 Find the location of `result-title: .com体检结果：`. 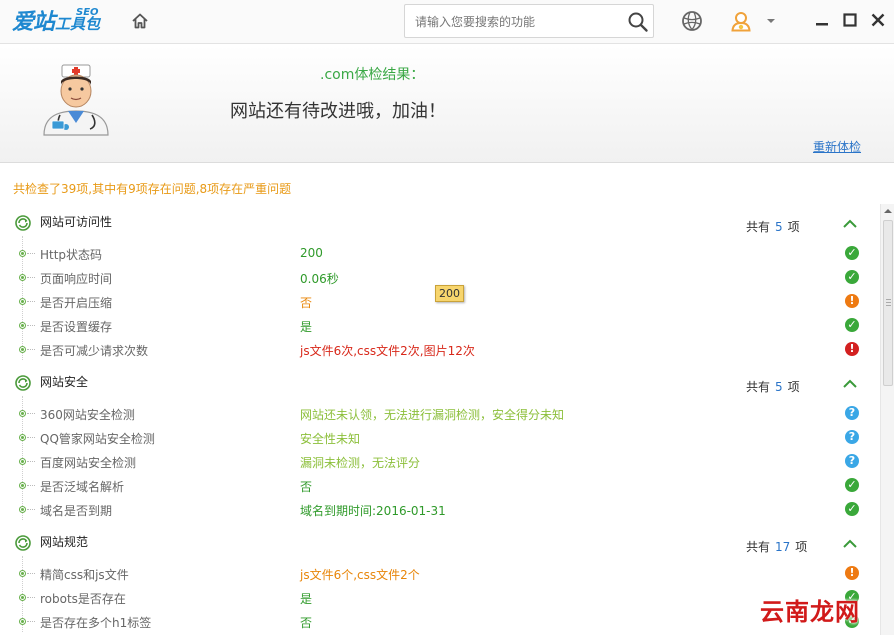

result-title: .com体检结果： is located at coordinates (372, 75).